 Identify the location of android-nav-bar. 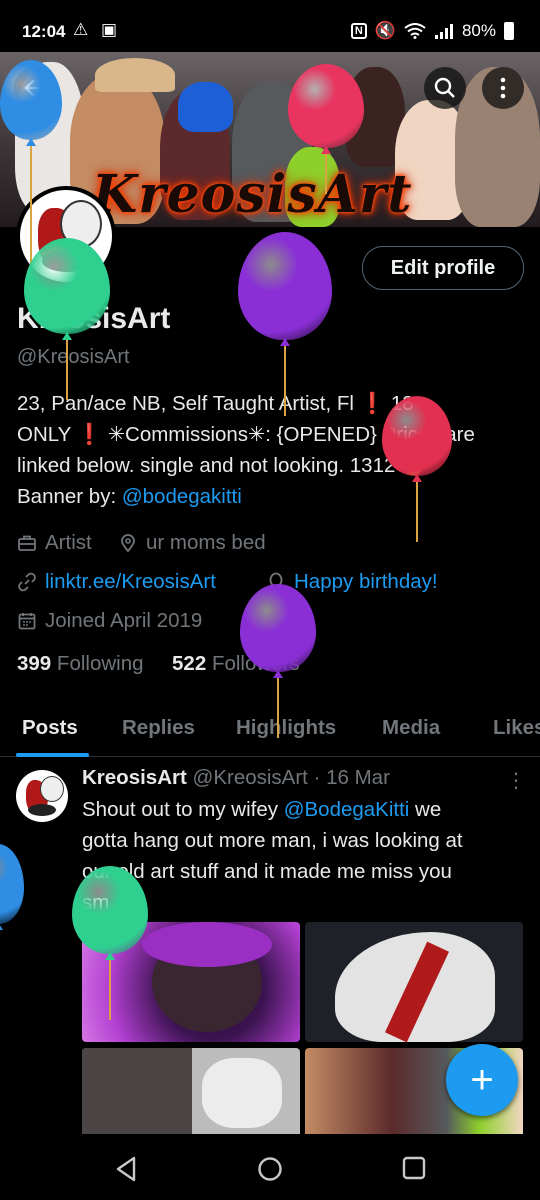
(270, 1167).